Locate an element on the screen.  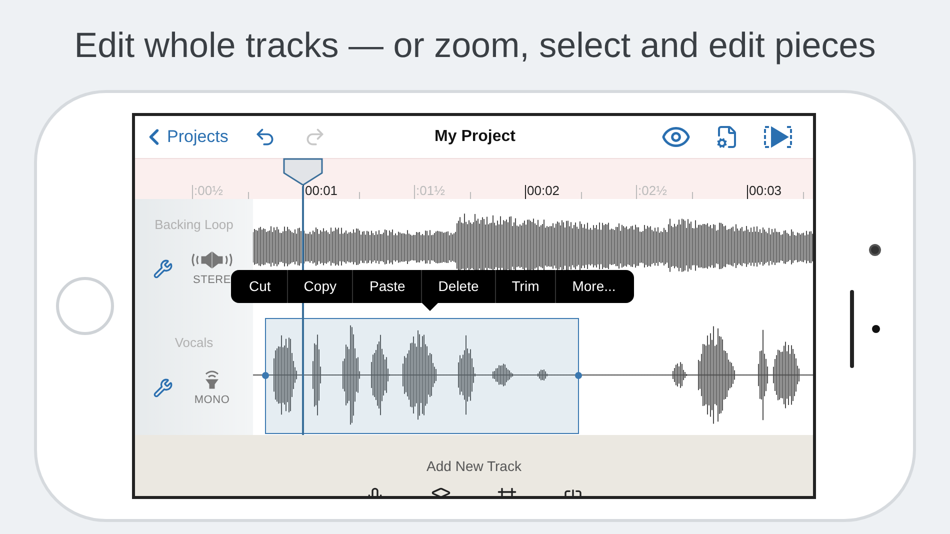
channel-mode: STERE is located at coordinates (212, 280).